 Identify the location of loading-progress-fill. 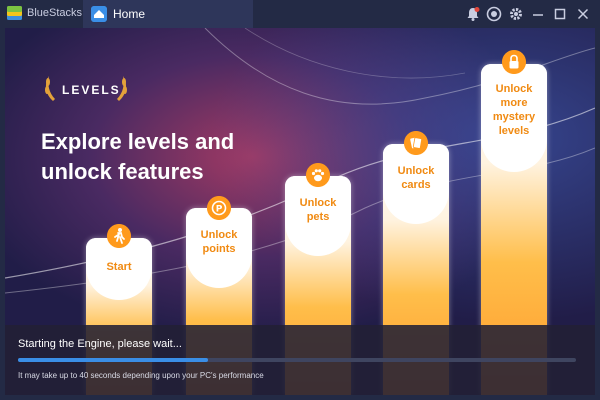
(113, 360).